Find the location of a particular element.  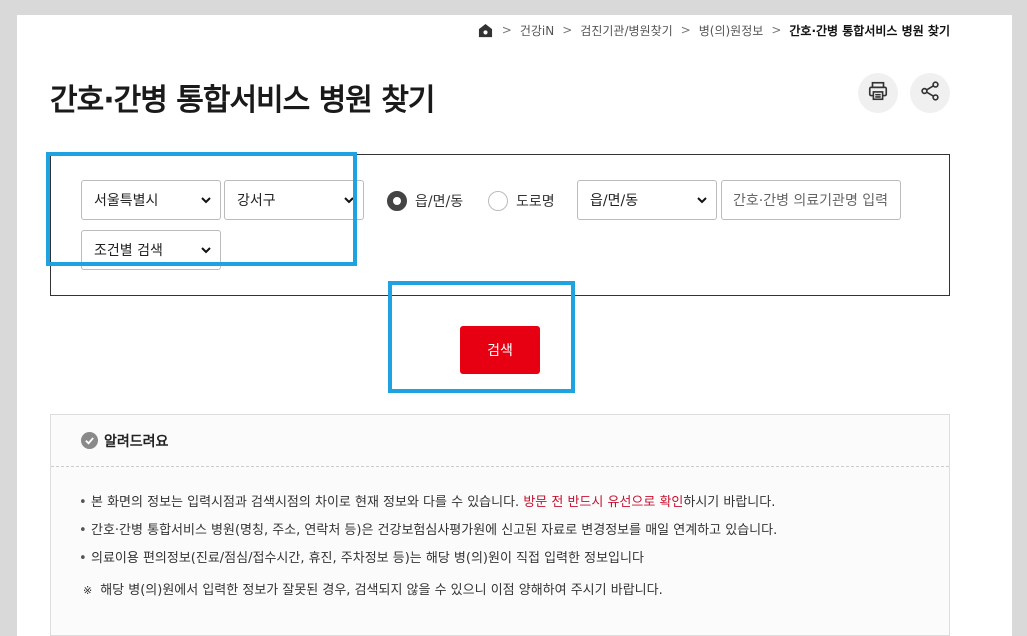

page-title: 간호·간병 통합서비스 병원 찾기 is located at coordinates (243, 100).